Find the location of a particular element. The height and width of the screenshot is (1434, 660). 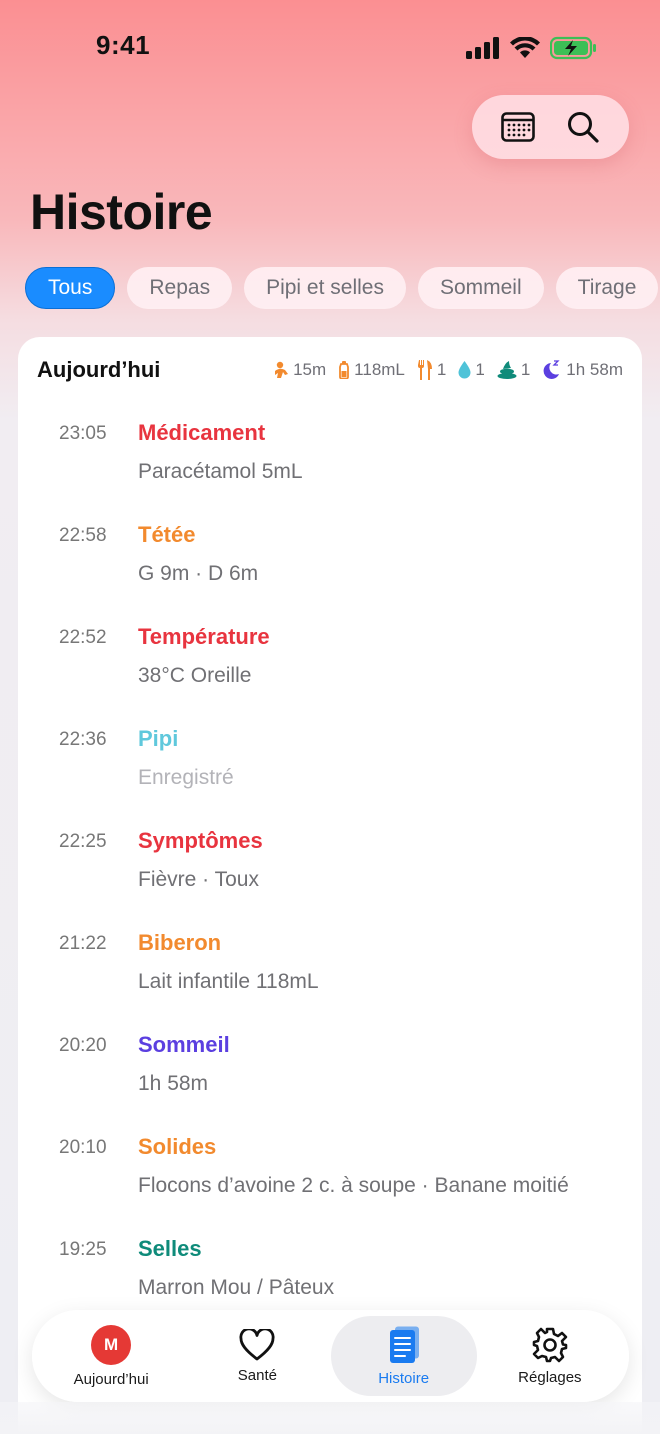

entry-title: Solides is located at coordinates (177, 1146).